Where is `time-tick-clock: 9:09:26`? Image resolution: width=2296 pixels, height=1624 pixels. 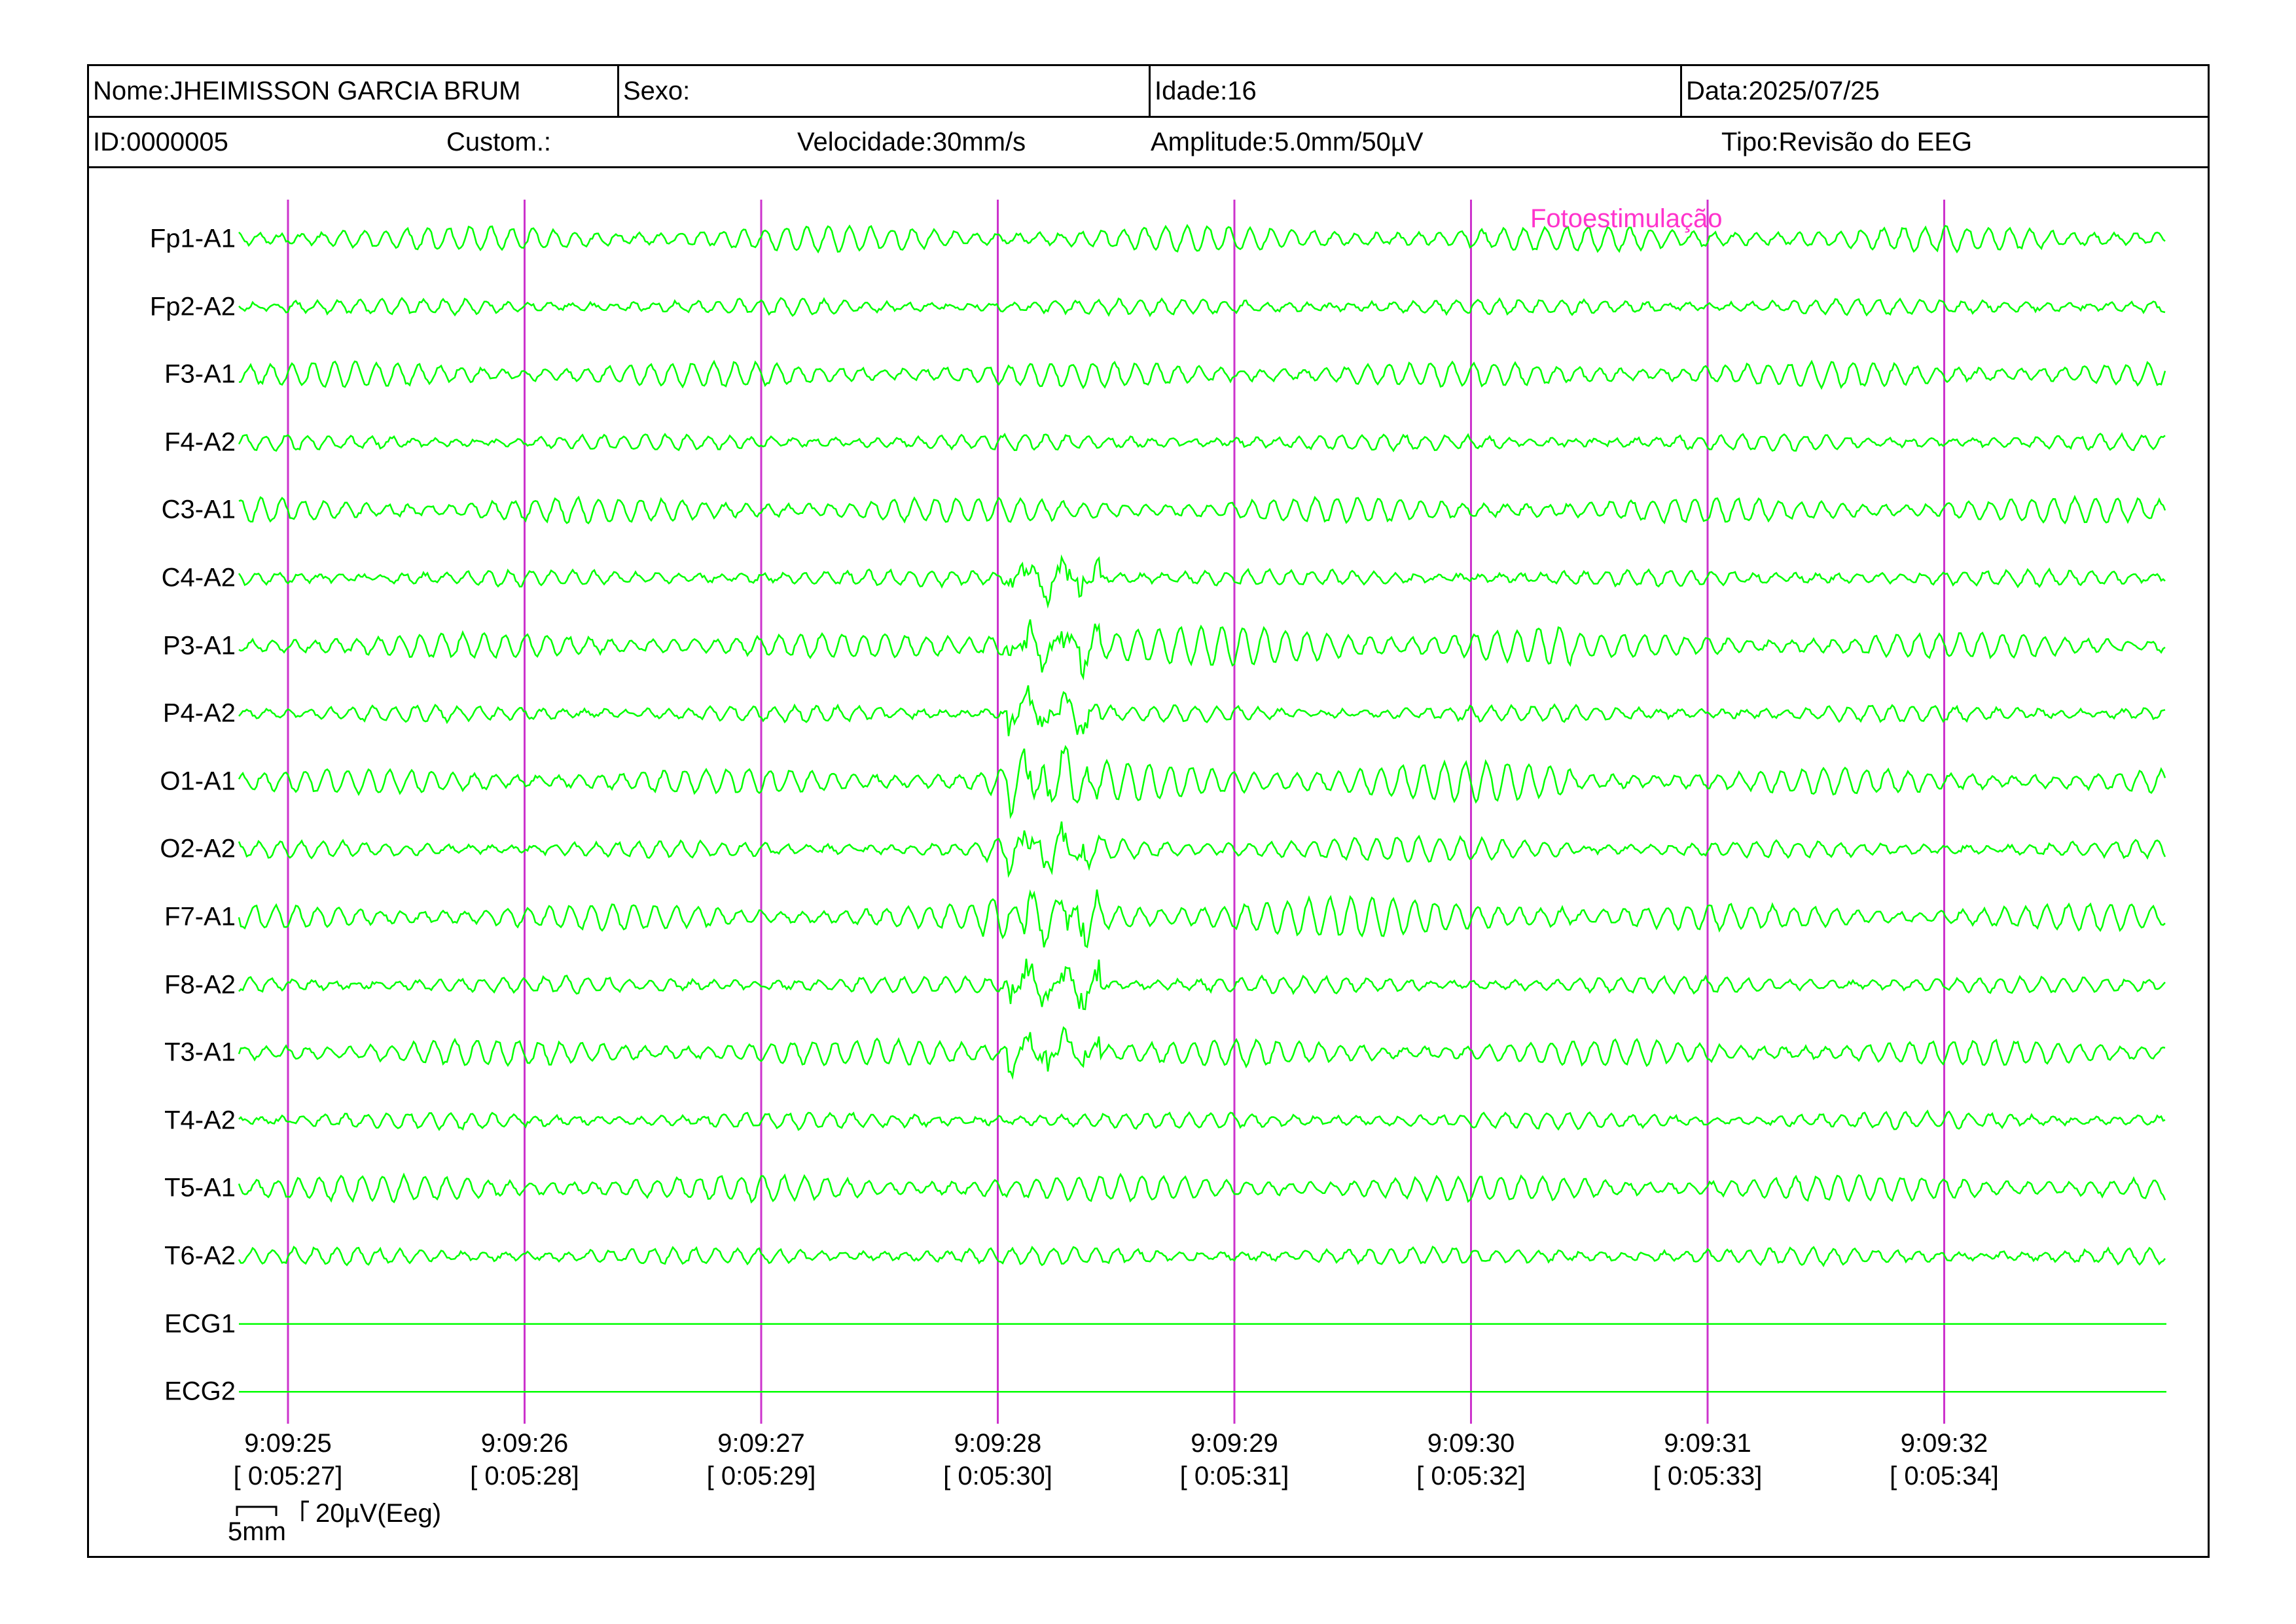
time-tick-clock: 9:09:26 is located at coordinates (524, 1443).